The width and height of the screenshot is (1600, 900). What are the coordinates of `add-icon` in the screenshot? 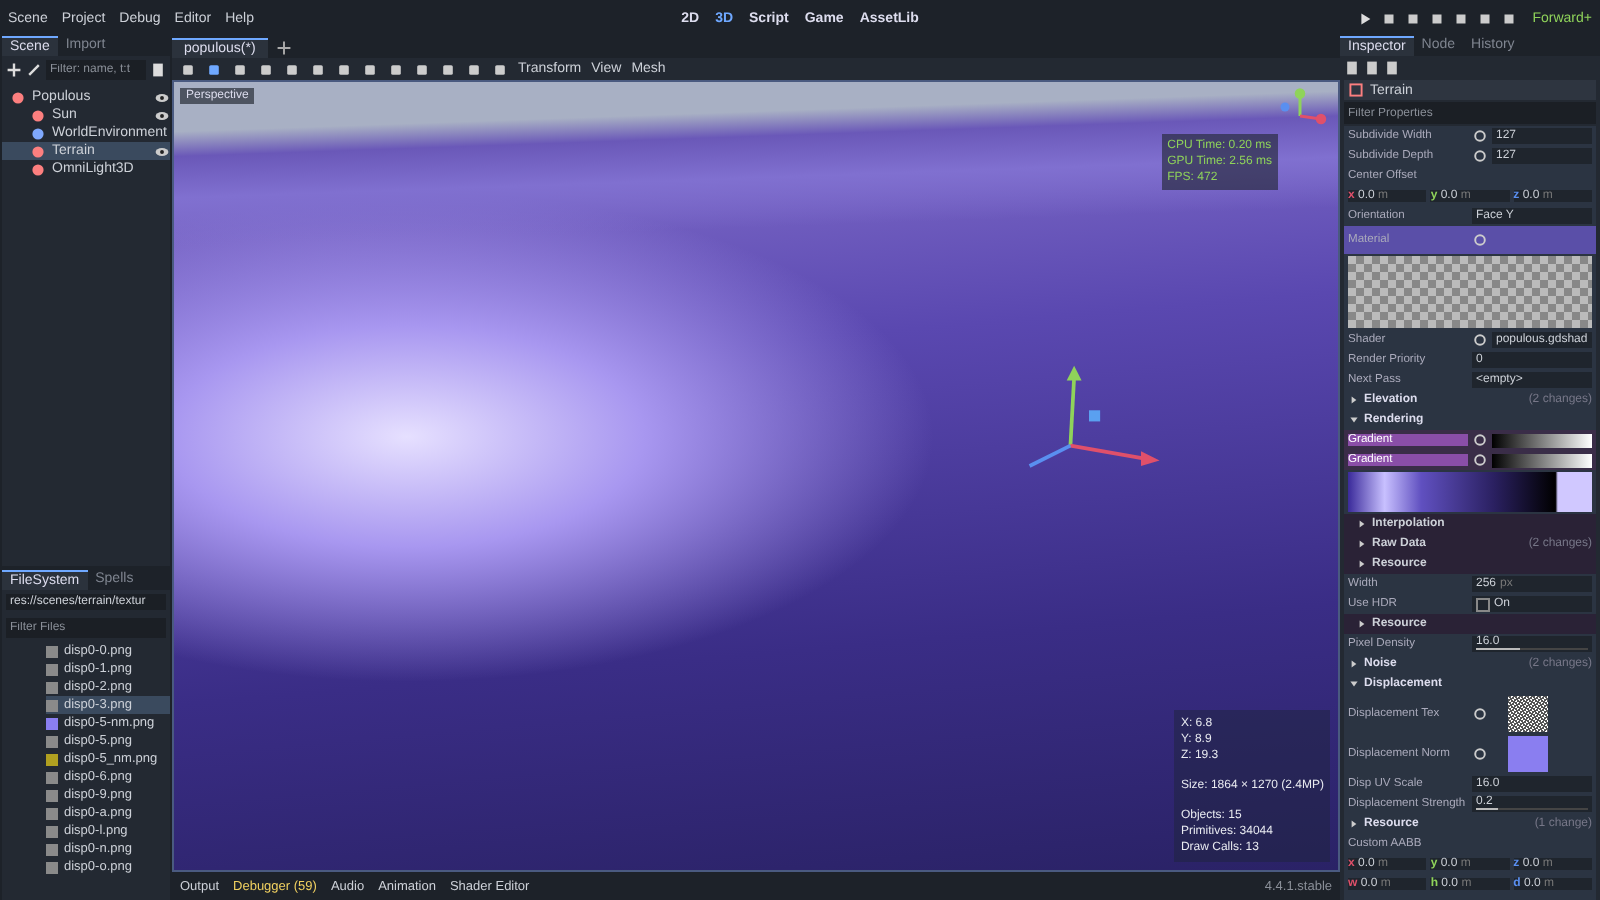 It's located at (14, 70).